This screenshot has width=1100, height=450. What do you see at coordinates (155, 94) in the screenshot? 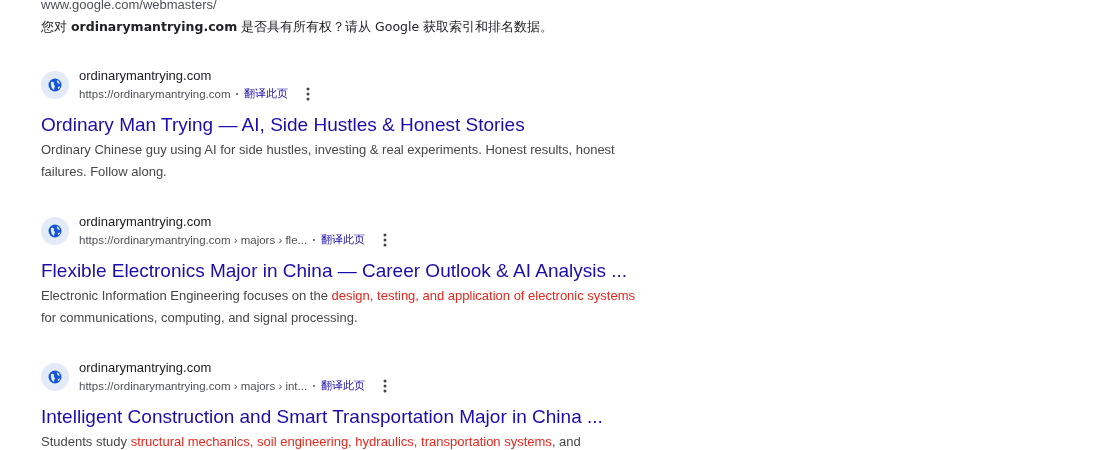
I see `result-url: https://ordinarymantrying.com` at bounding box center [155, 94].